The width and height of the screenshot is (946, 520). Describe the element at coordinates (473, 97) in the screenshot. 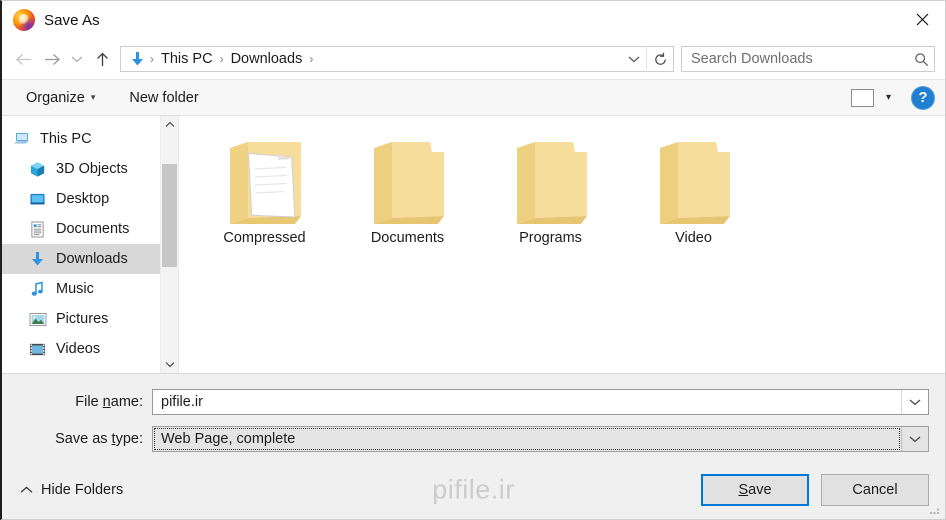

I see `toolbar: Organize ▾ New folder ▾ ?` at that location.